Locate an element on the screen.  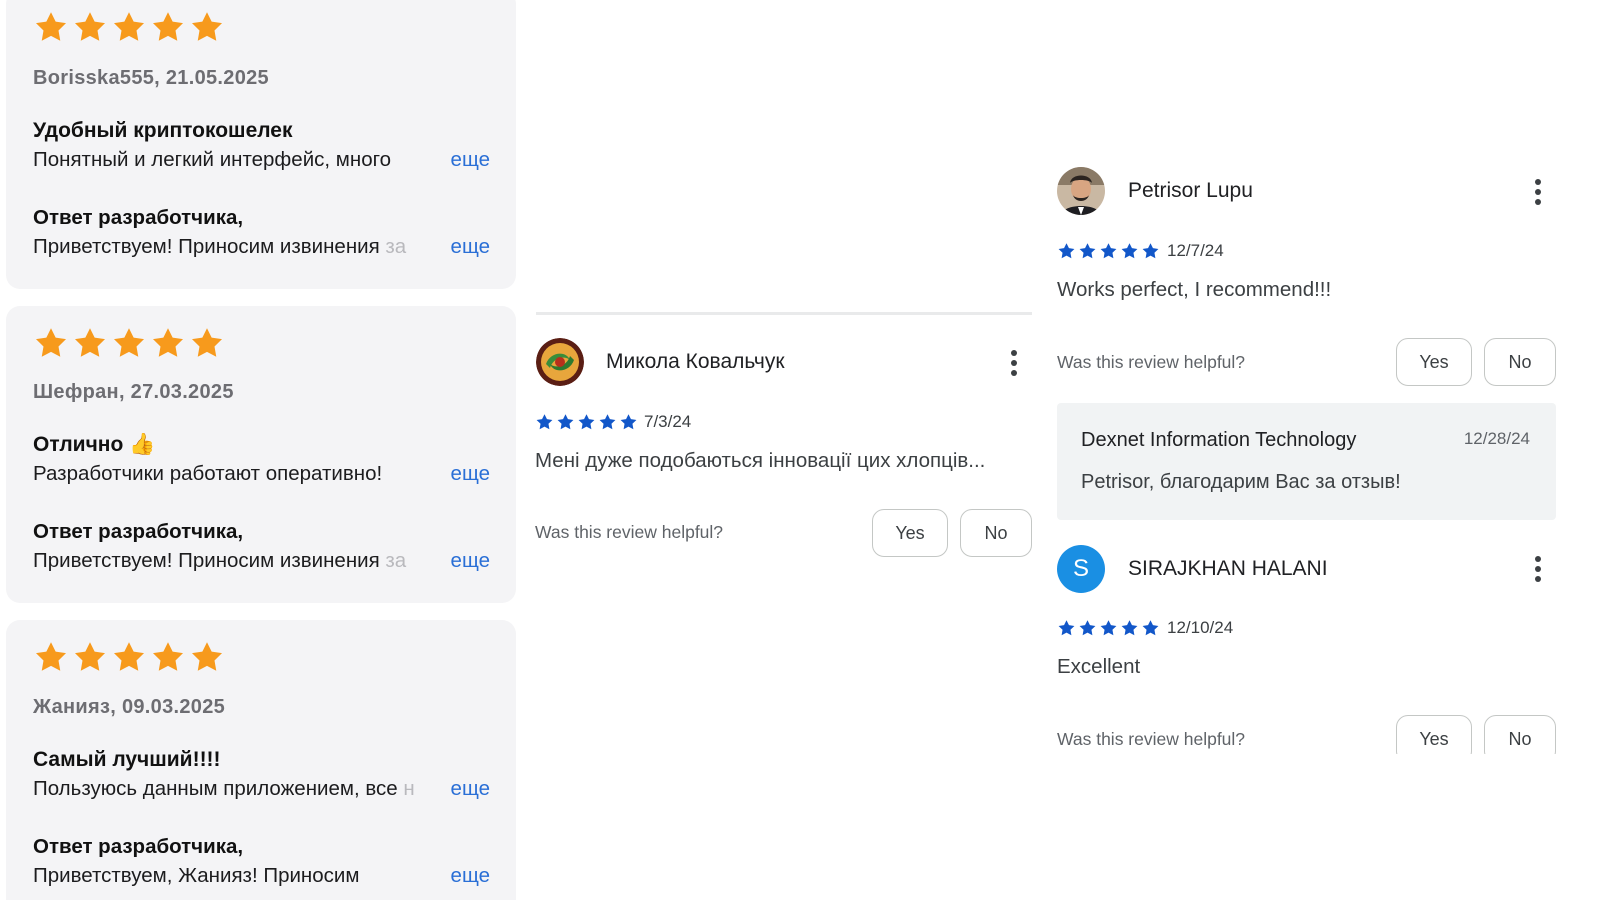
review-title: Удобный криптокошелек is located at coordinates (163, 130).